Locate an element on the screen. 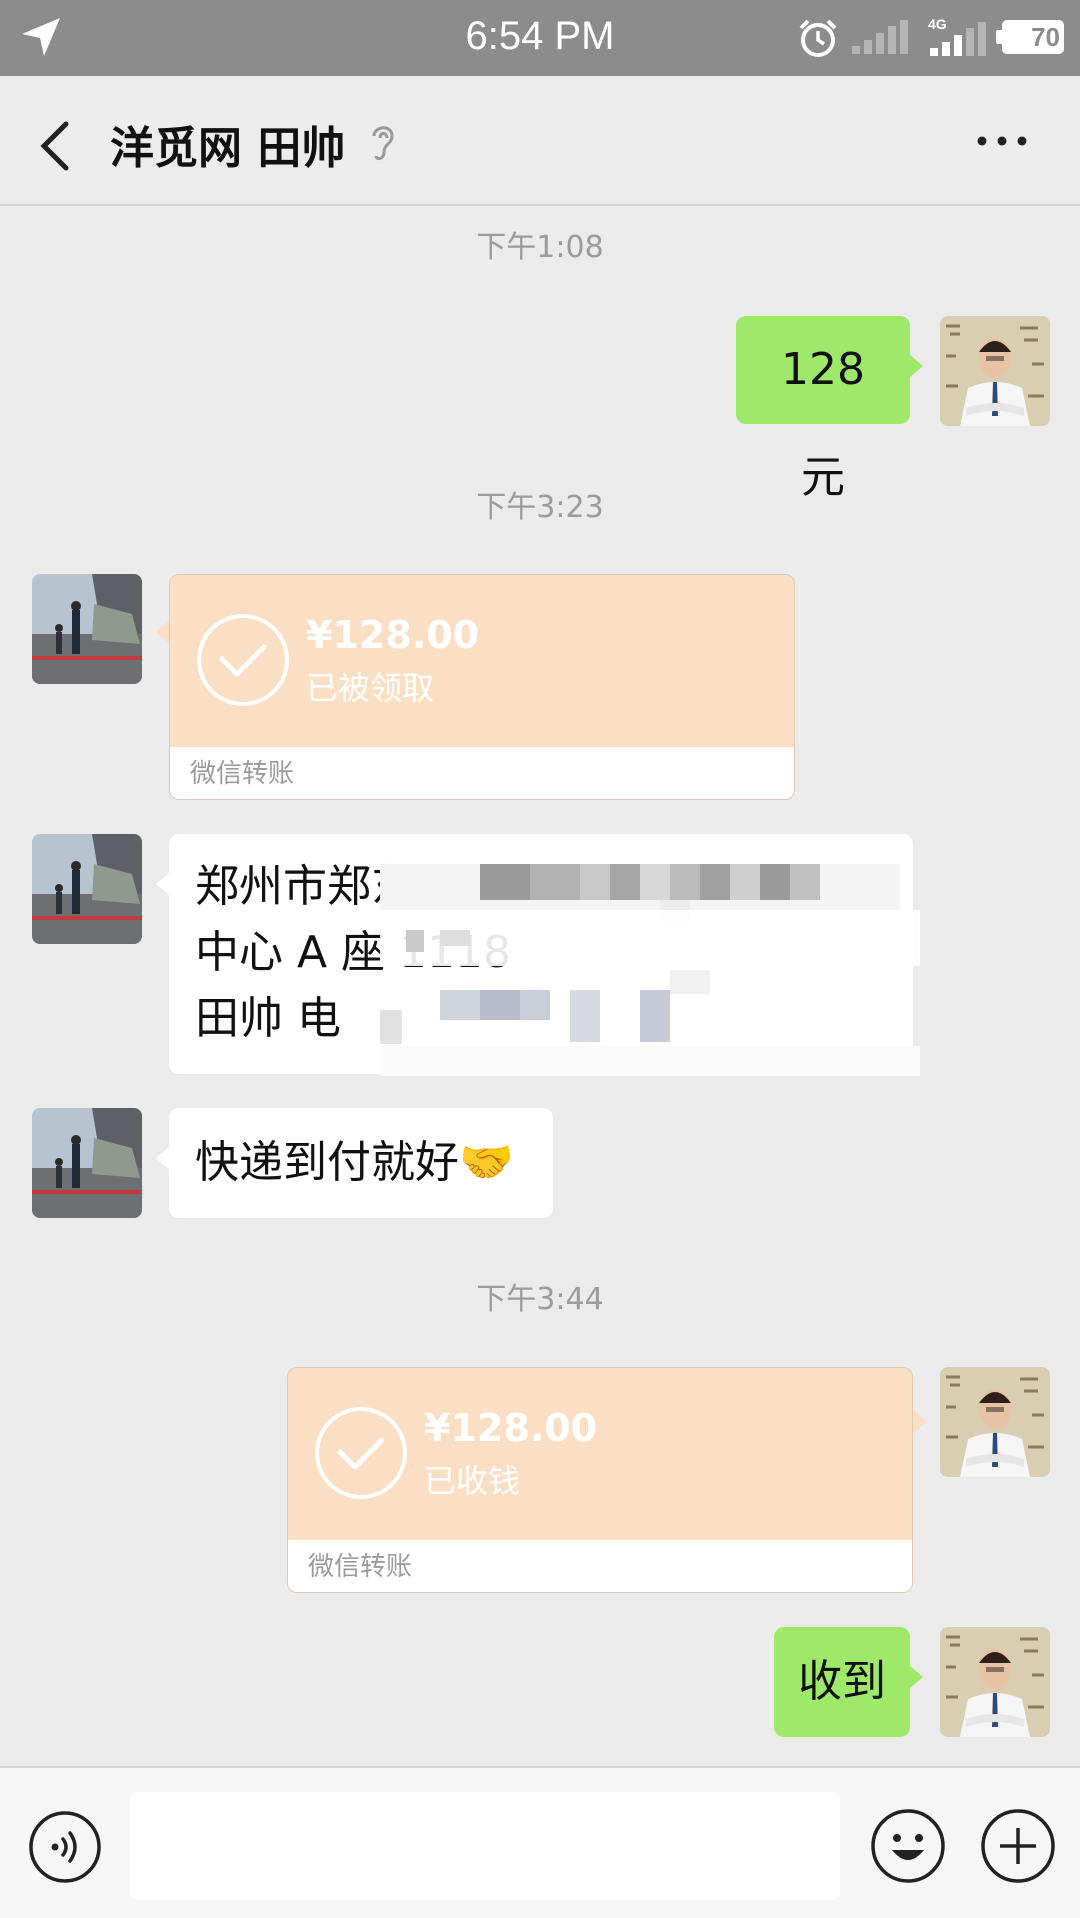 The width and height of the screenshot is (1080, 1918). network-type-label: 4G is located at coordinates (937, 24).